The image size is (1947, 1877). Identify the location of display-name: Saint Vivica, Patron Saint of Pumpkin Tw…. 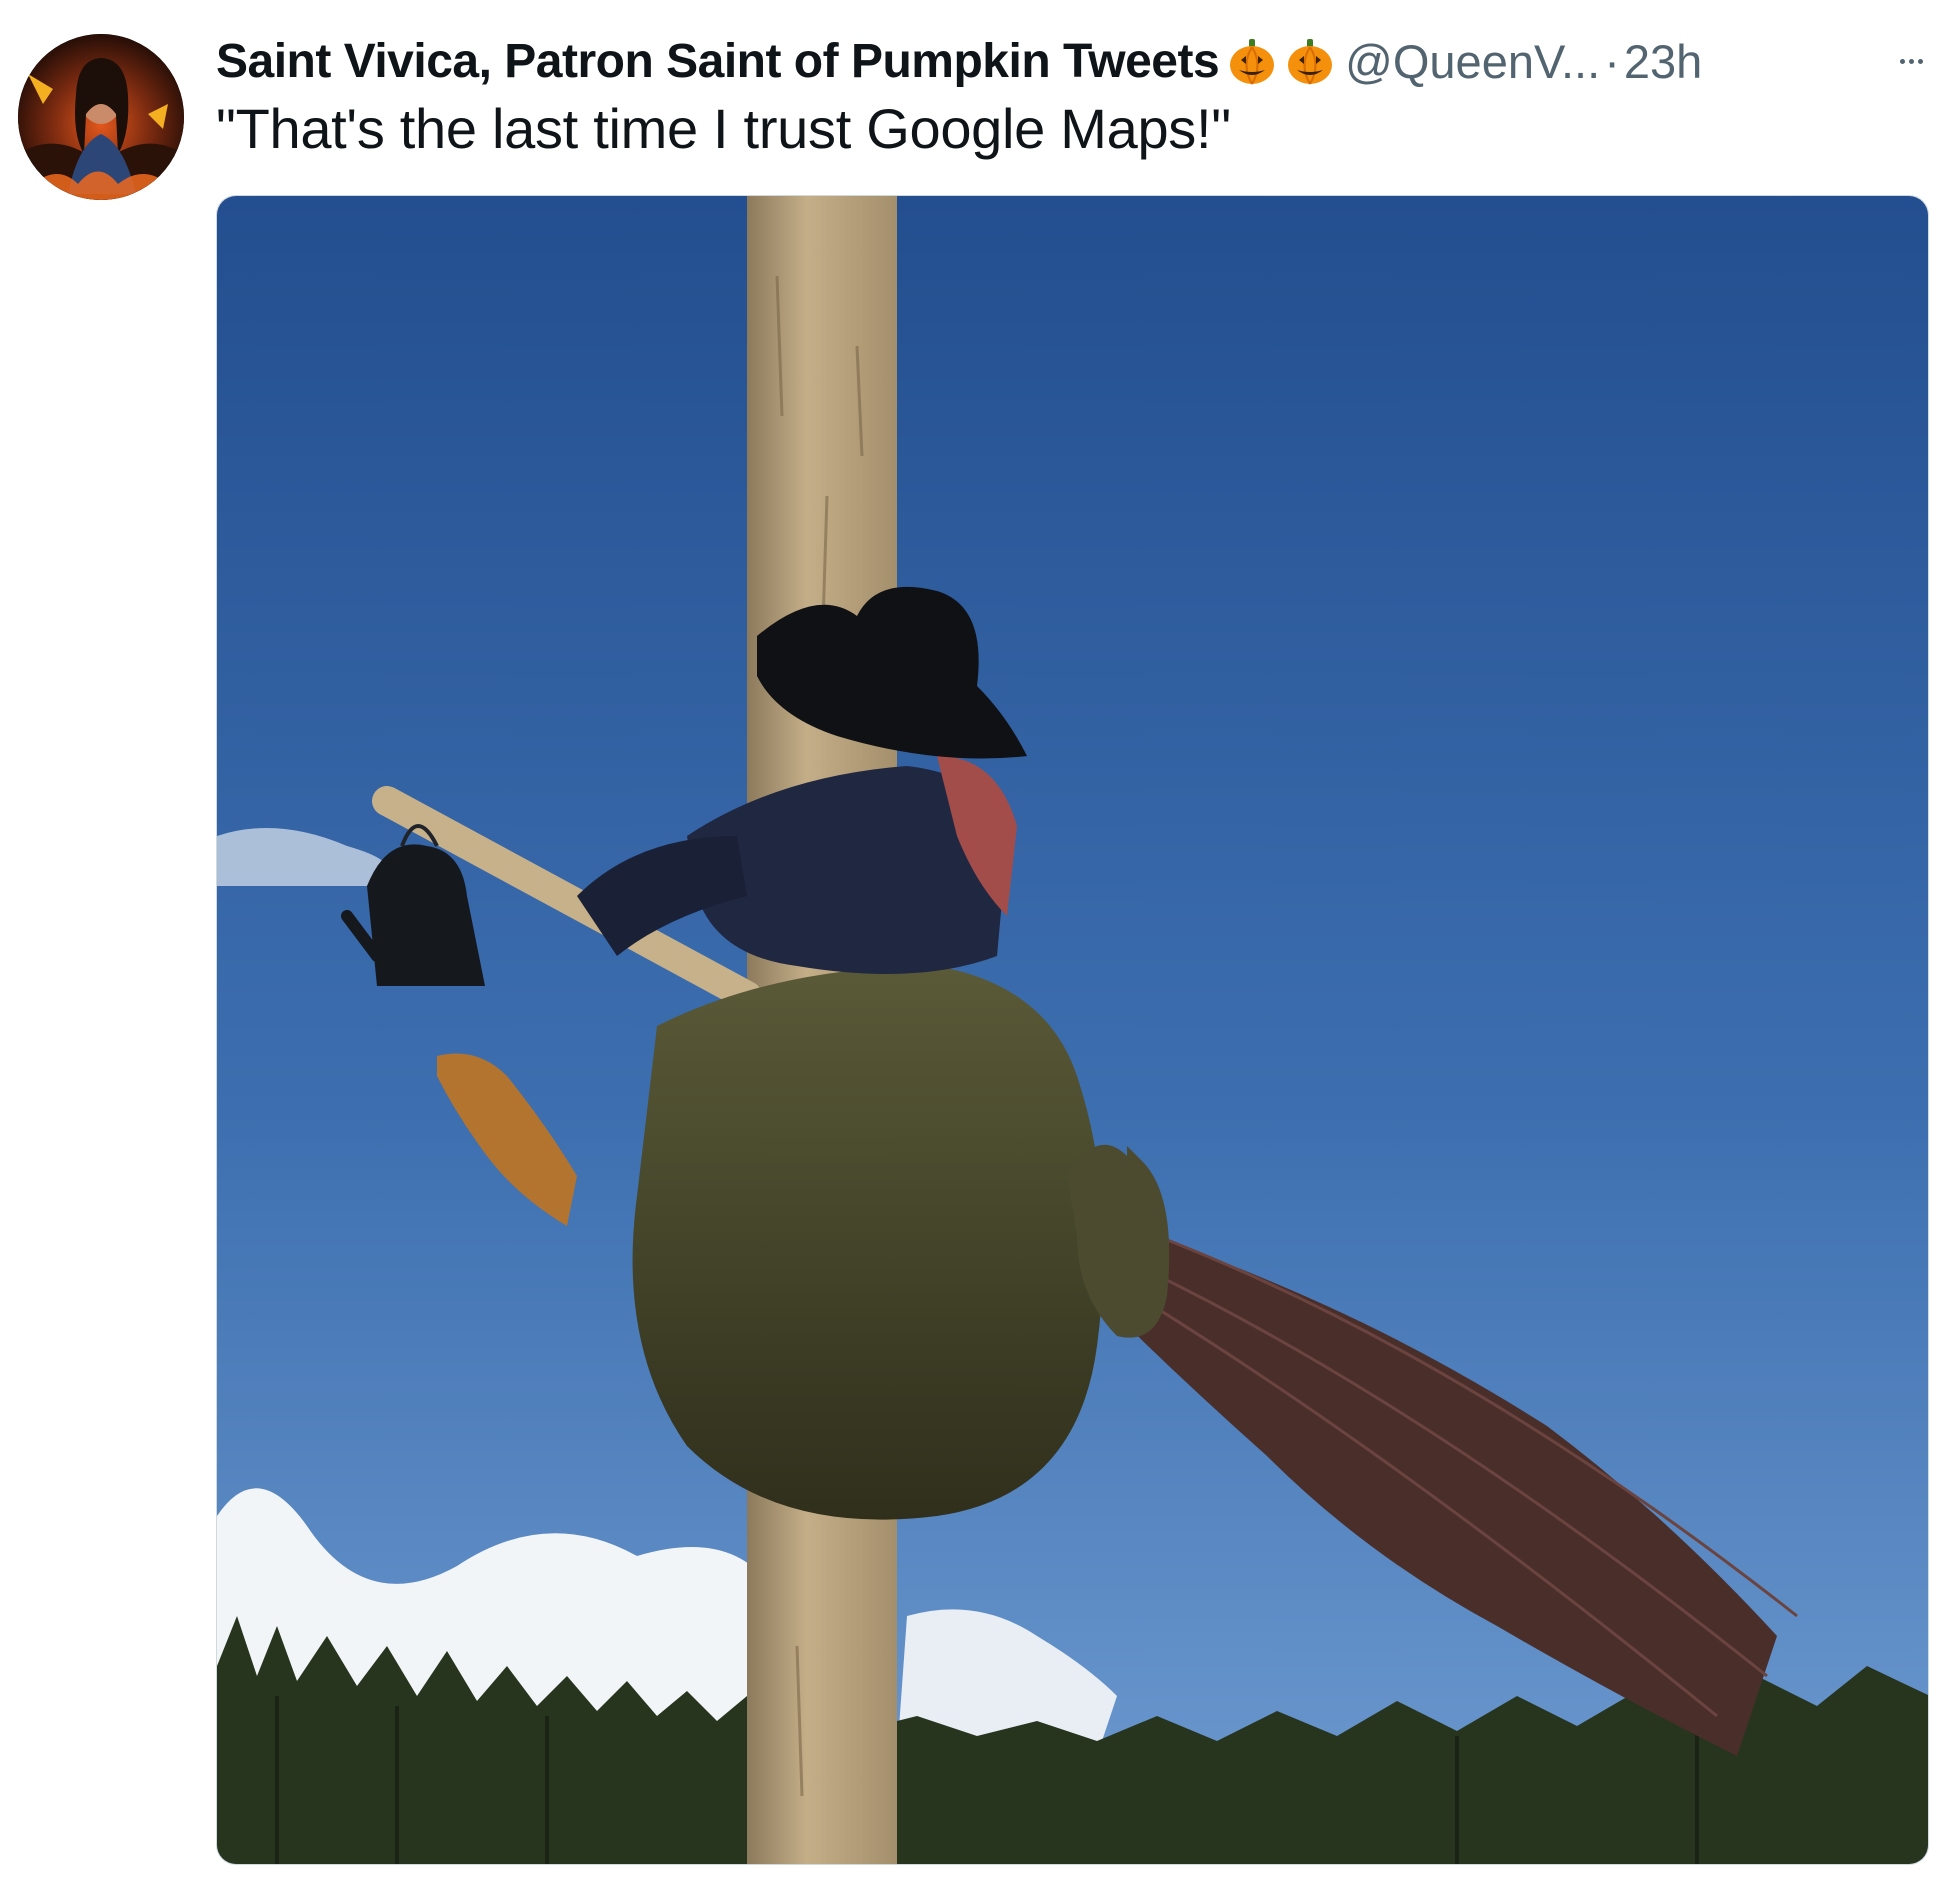
(718, 61).